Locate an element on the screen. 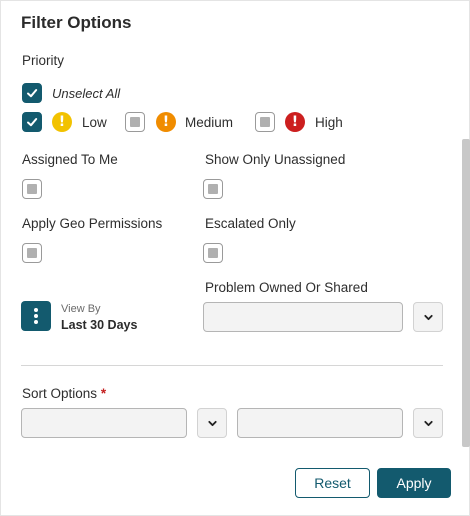 Image resolution: width=470 pixels, height=516 pixels. sort-field-dropdown-button is located at coordinates (212, 423).